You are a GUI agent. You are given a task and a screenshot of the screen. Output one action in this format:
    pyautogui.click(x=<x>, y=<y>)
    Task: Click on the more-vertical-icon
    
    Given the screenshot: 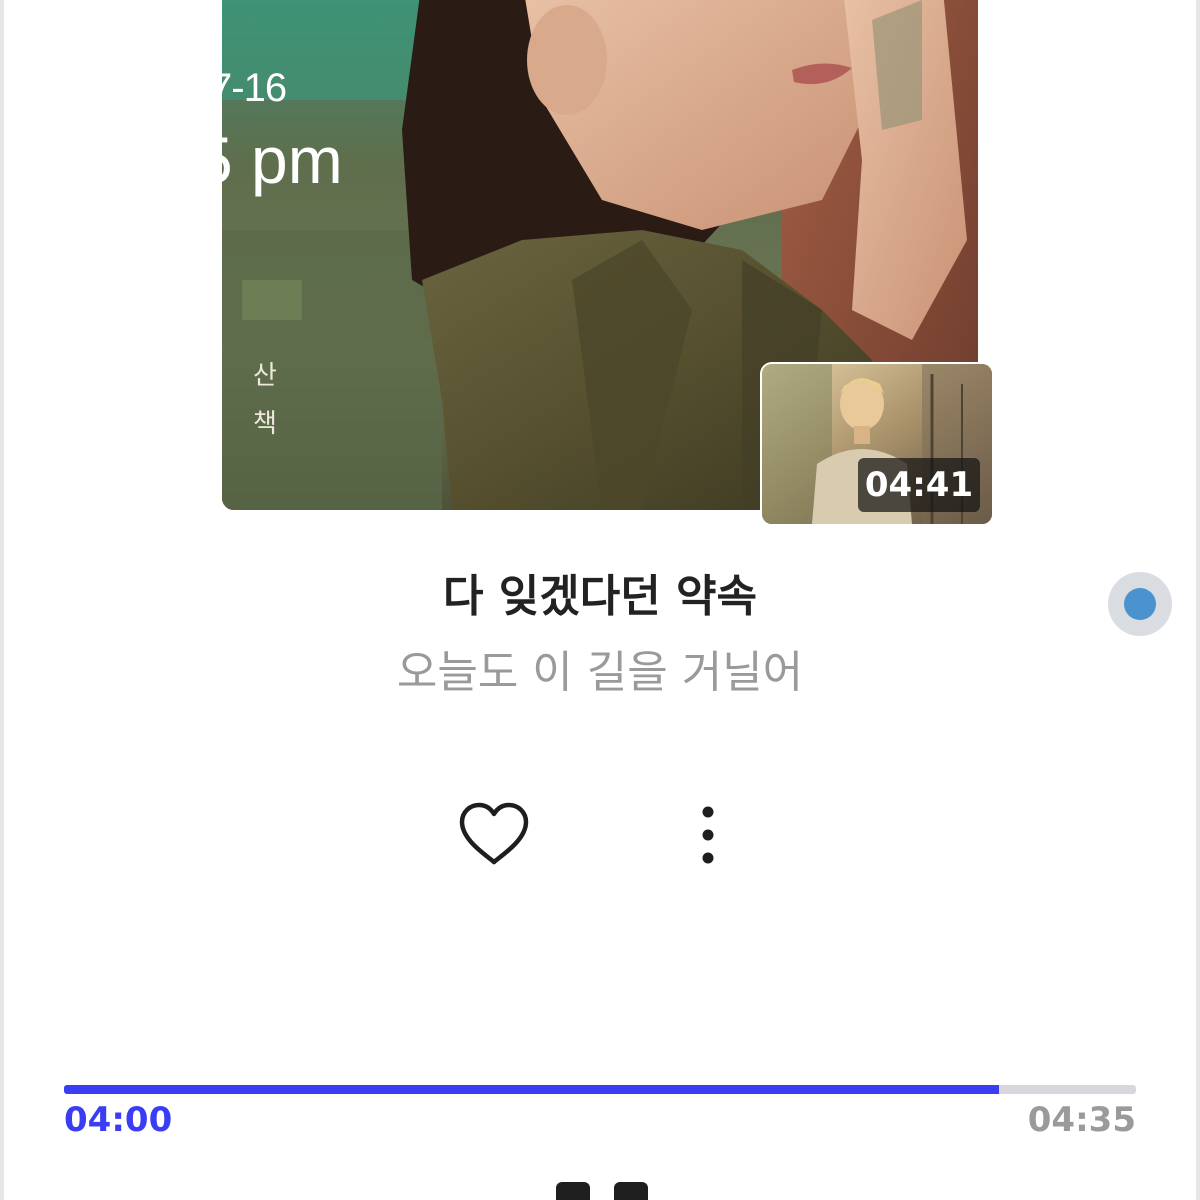 What is the action you would take?
    pyautogui.click(x=708, y=835)
    